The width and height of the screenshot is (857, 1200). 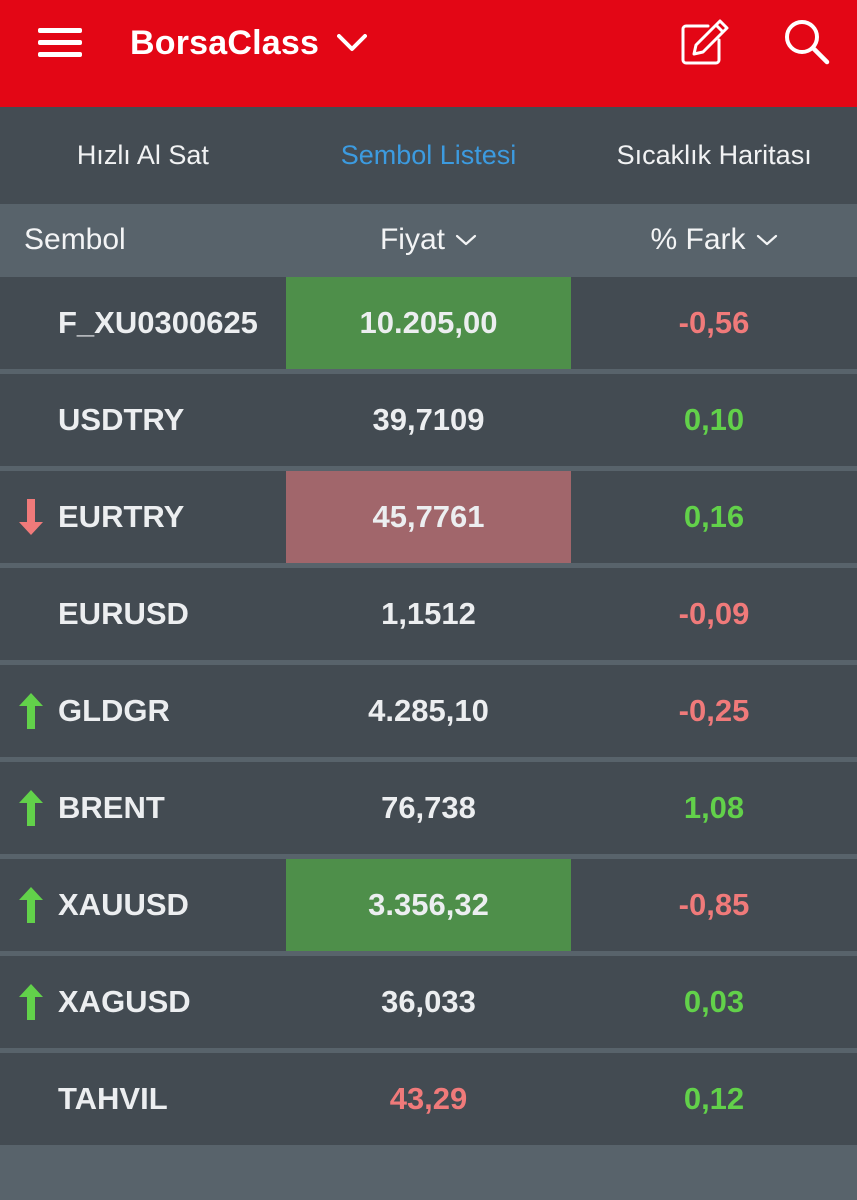 What do you see at coordinates (714, 613) in the screenshot?
I see `change-cell: -0,09` at bounding box center [714, 613].